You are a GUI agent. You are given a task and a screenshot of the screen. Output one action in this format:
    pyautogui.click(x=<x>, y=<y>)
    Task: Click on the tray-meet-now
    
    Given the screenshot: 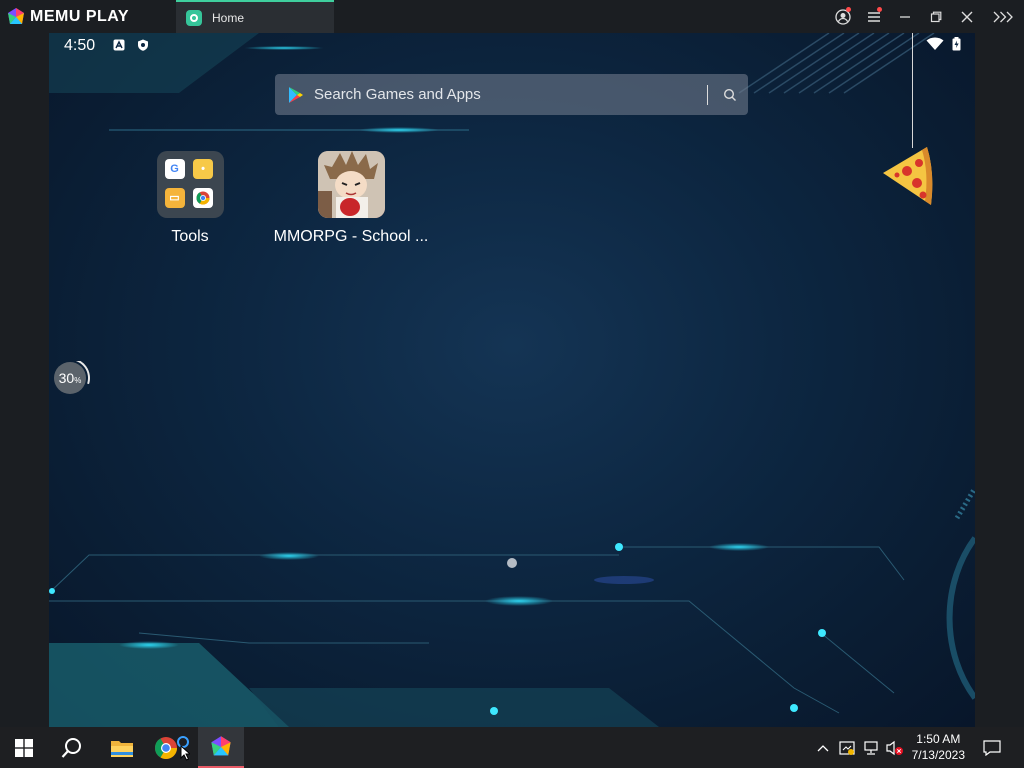 What is the action you would take?
    pyautogui.click(x=847, y=747)
    